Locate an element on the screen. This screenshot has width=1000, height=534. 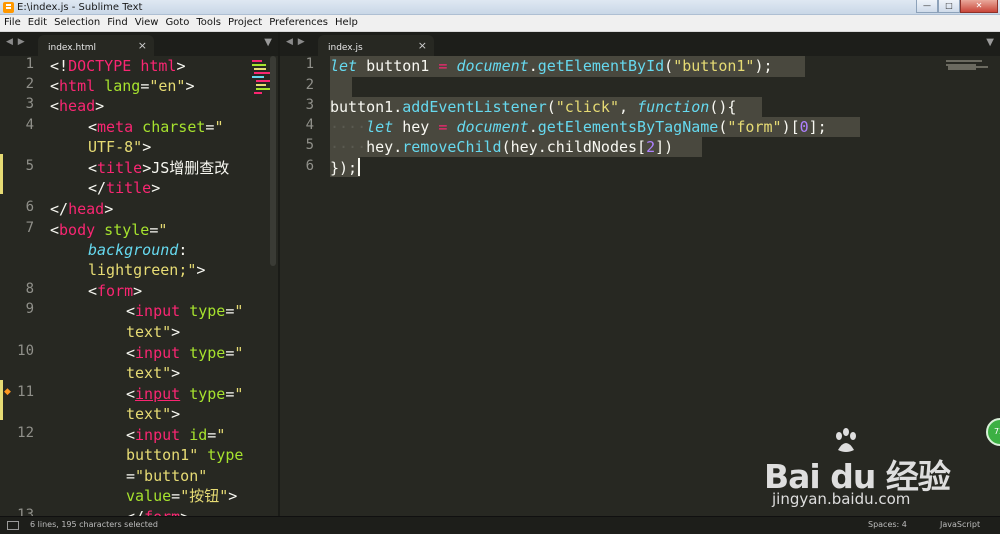
menu-preferences: Preferences is located at coordinates (298, 23).